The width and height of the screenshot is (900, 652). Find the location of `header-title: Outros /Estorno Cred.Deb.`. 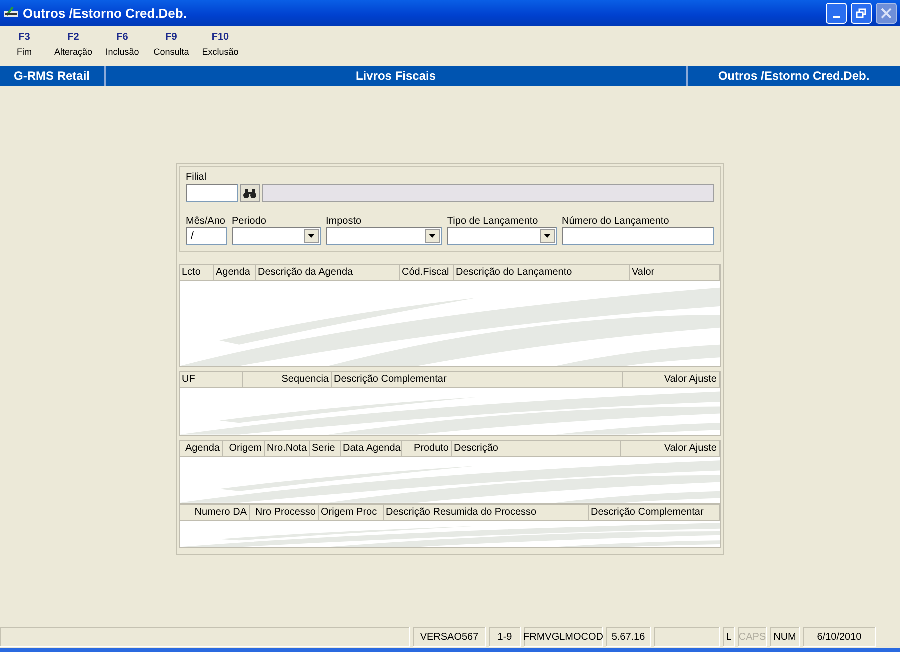

header-title: Outros /Estorno Cred.Deb. is located at coordinates (794, 76).